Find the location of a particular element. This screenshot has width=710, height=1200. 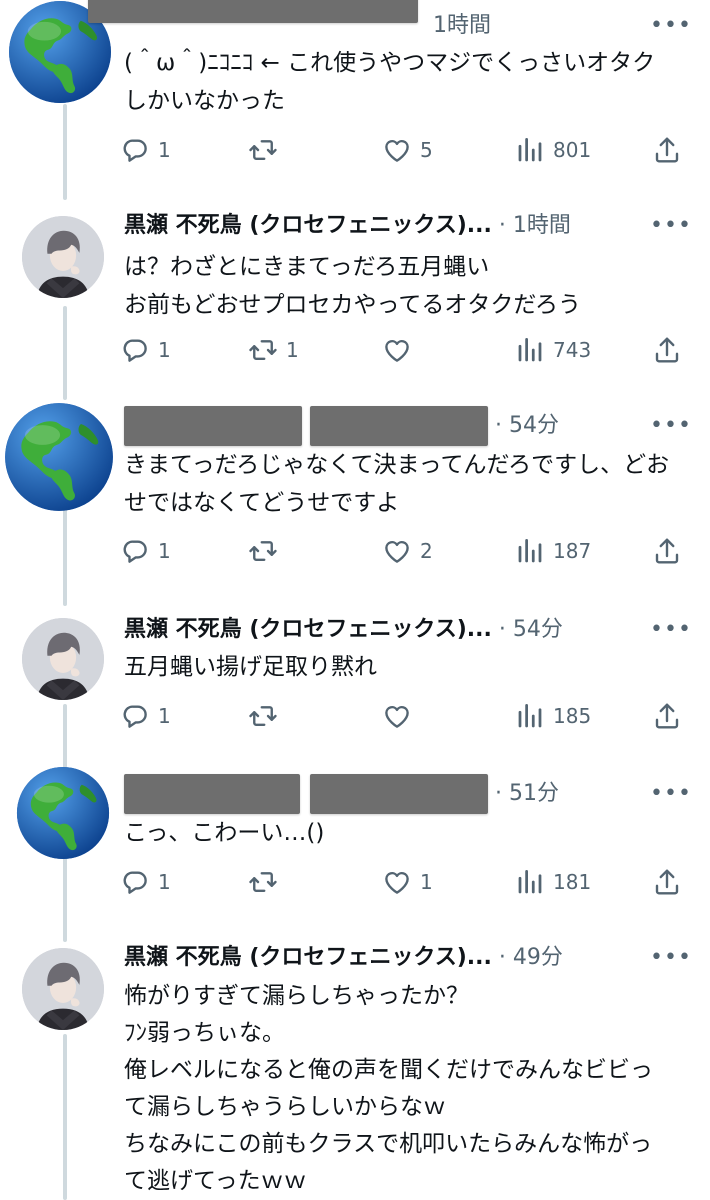

action-bar: 1 1 181 is located at coordinates (405, 882).